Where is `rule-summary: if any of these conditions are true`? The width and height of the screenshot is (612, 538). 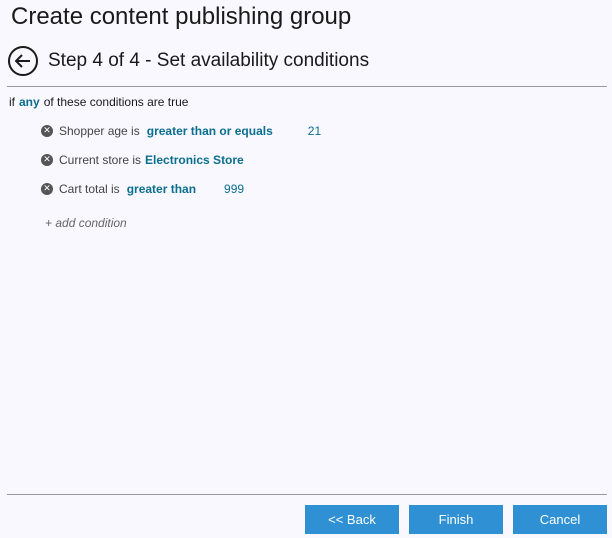
rule-summary: if any of these conditions are true is located at coordinates (98, 102).